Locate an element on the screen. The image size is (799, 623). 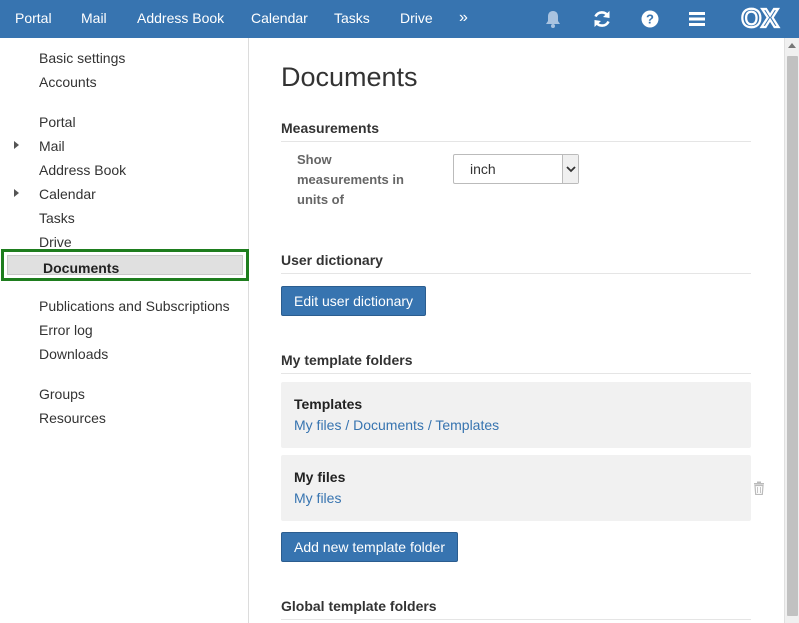
page-title: Documents is located at coordinates (349, 77).